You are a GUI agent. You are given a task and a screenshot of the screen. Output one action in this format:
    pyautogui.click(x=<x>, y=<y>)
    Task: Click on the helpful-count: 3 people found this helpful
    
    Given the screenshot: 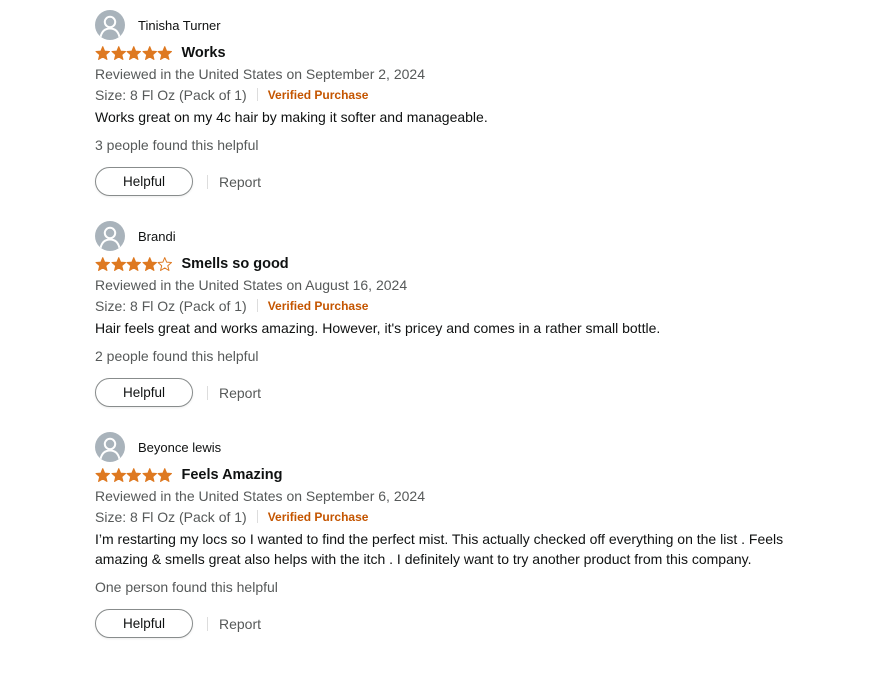 What is the action you would take?
    pyautogui.click(x=177, y=145)
    